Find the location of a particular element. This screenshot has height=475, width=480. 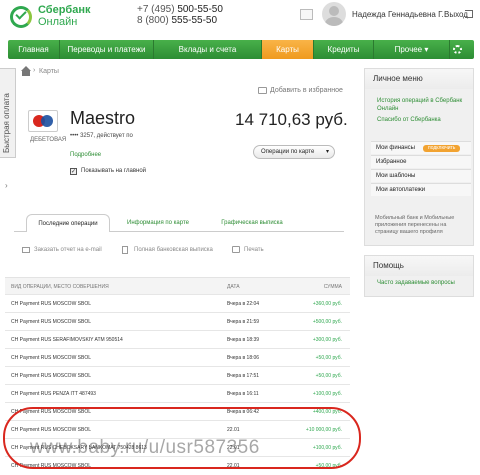

help-panel: Помощь Часто задаваемые вопросы is located at coordinates (419, 276).